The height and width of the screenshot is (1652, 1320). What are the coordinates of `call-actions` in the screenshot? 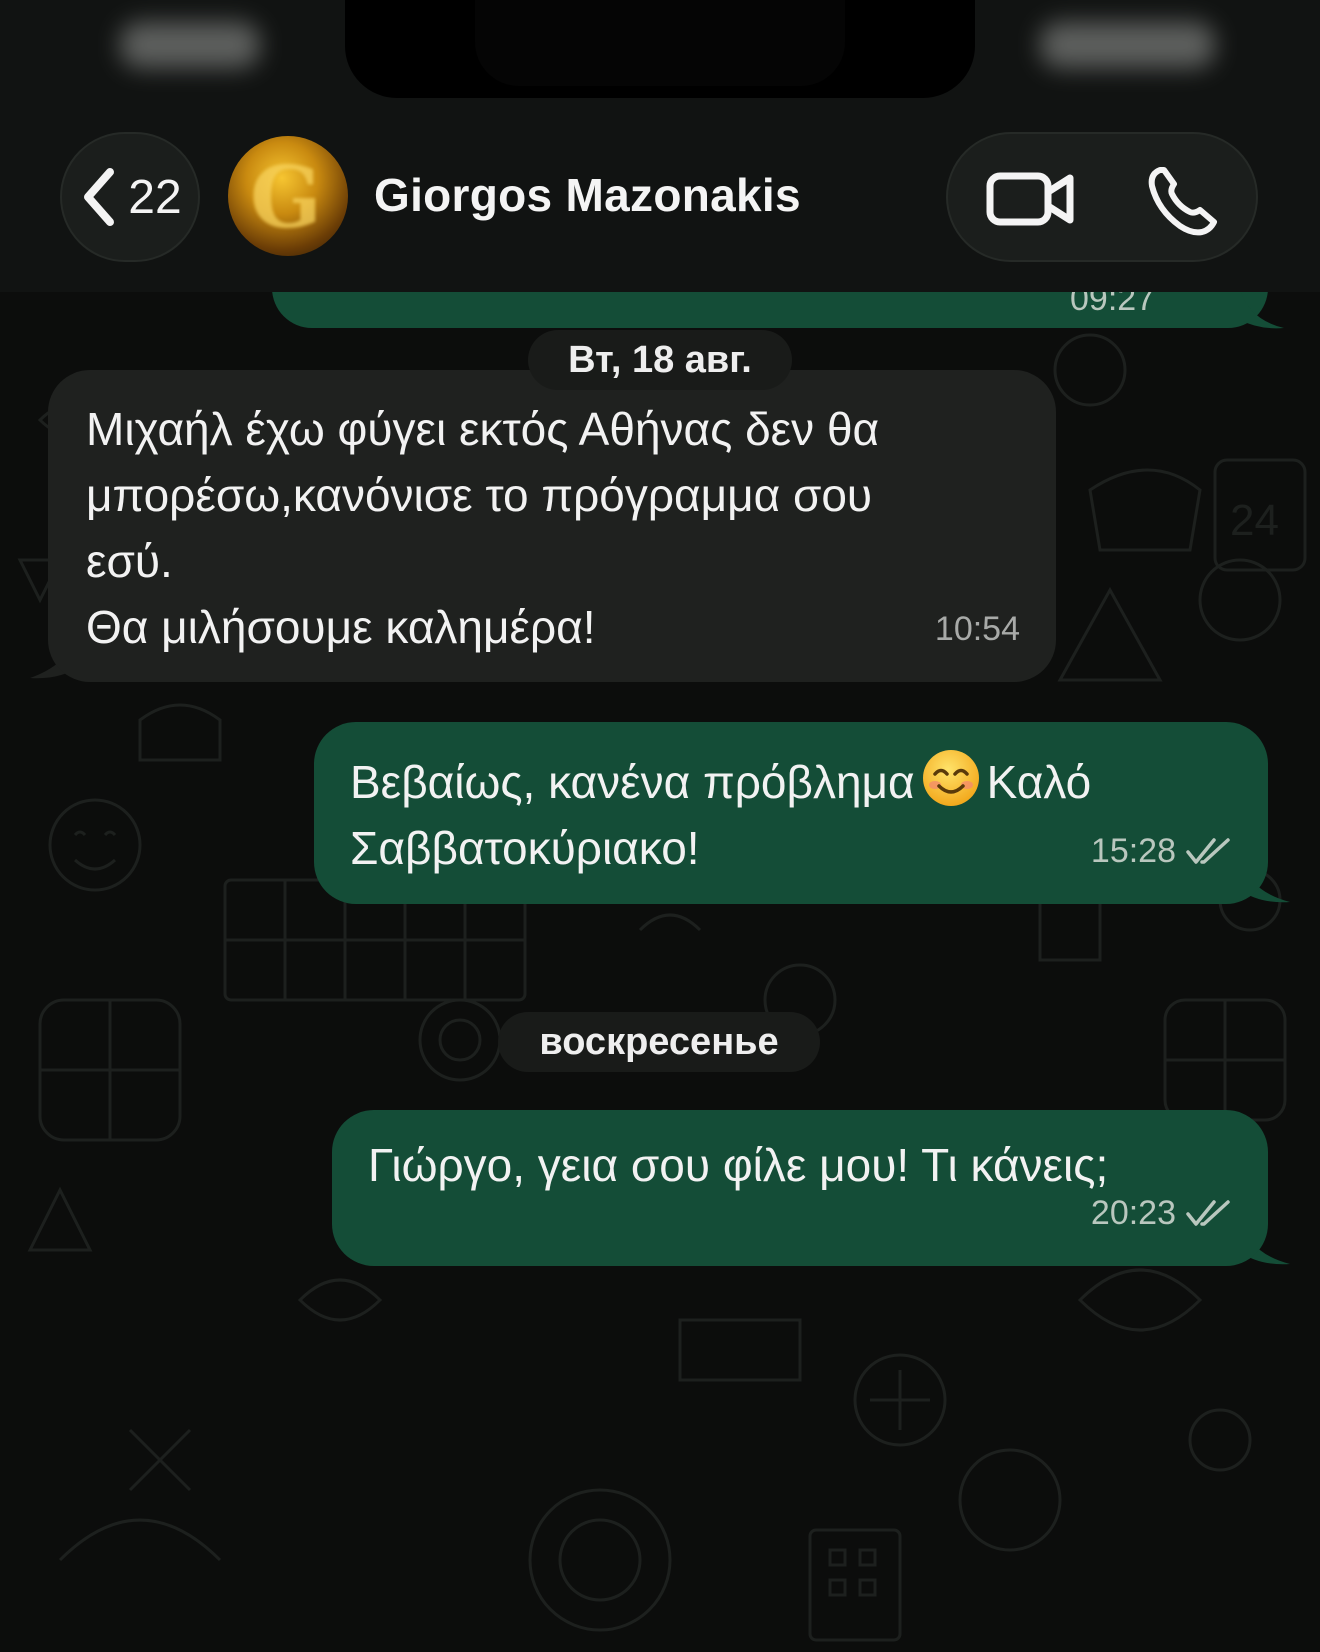 It's located at (1102, 197).